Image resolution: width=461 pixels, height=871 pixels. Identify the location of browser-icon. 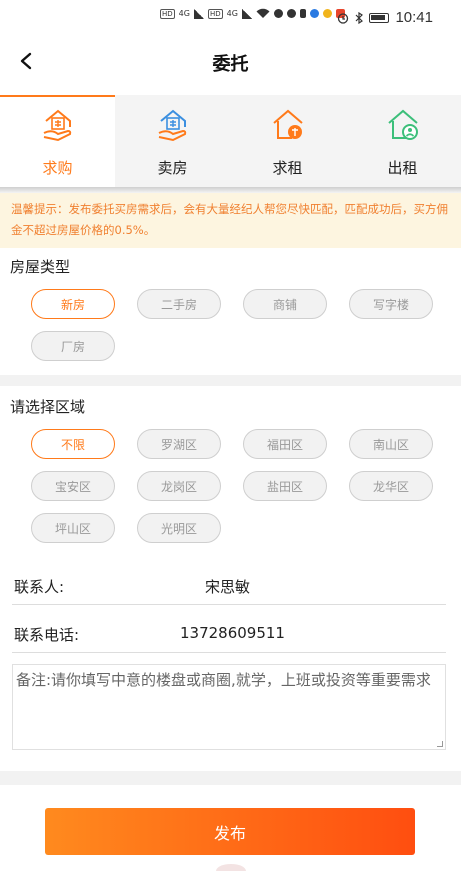
(327, 13).